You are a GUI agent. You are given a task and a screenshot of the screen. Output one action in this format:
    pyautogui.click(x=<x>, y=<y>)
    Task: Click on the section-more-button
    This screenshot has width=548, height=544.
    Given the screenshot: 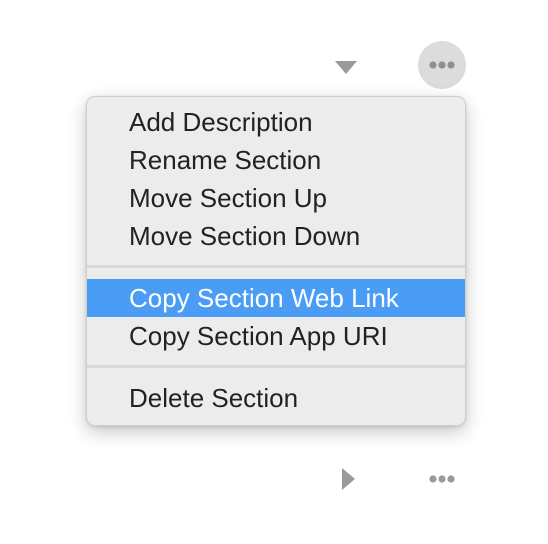 What is the action you would take?
    pyautogui.click(x=442, y=65)
    